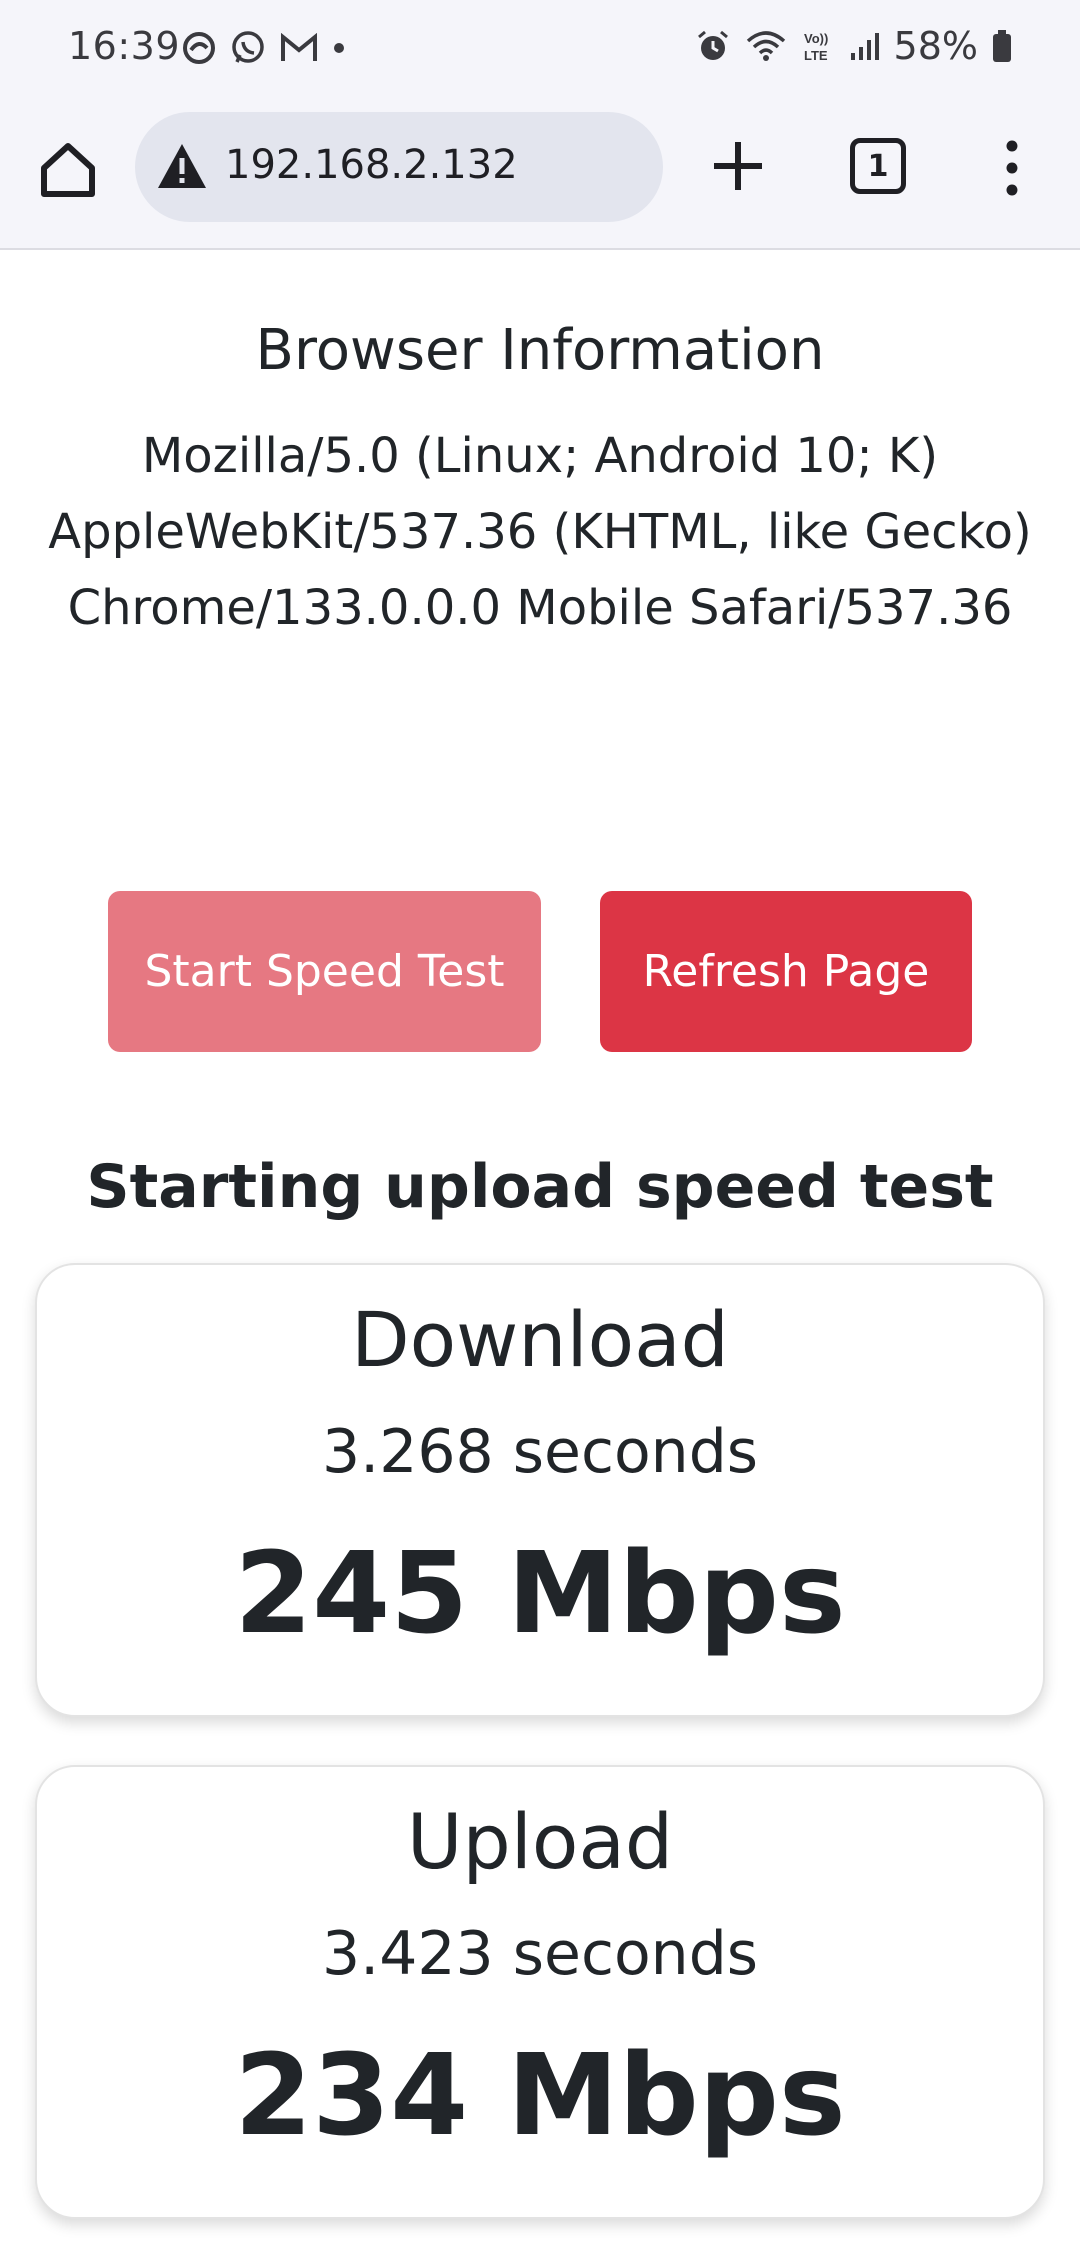  I want to click on battery-percent: 58%, so click(935, 46).